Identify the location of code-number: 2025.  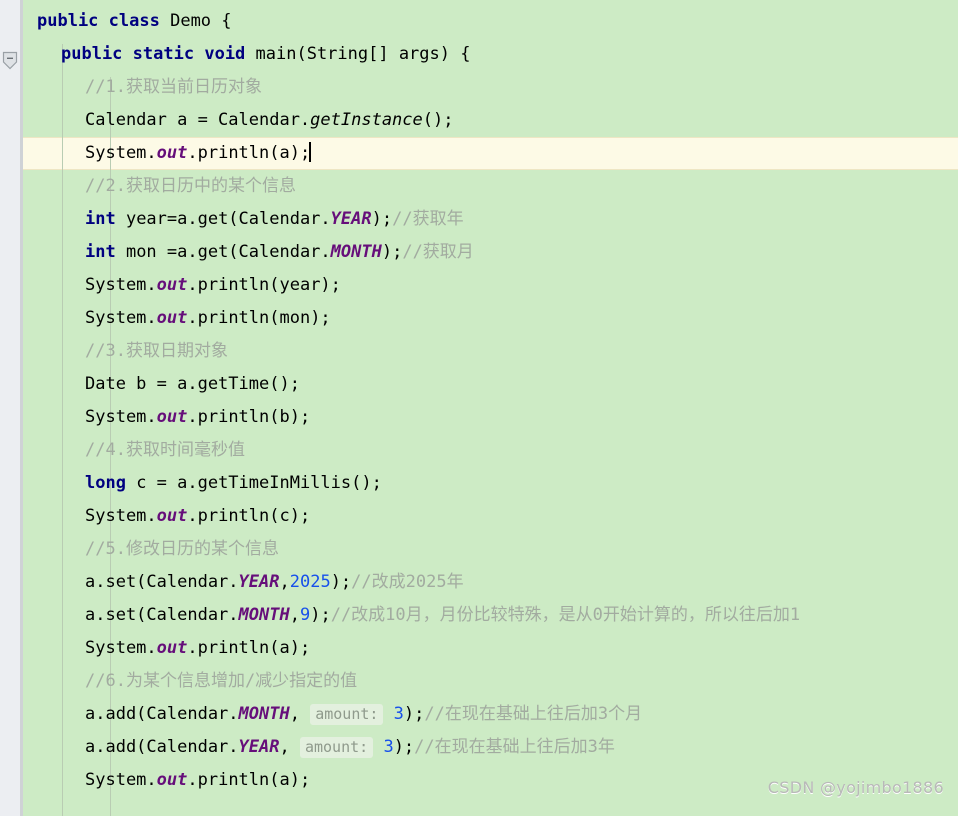
(310, 582).